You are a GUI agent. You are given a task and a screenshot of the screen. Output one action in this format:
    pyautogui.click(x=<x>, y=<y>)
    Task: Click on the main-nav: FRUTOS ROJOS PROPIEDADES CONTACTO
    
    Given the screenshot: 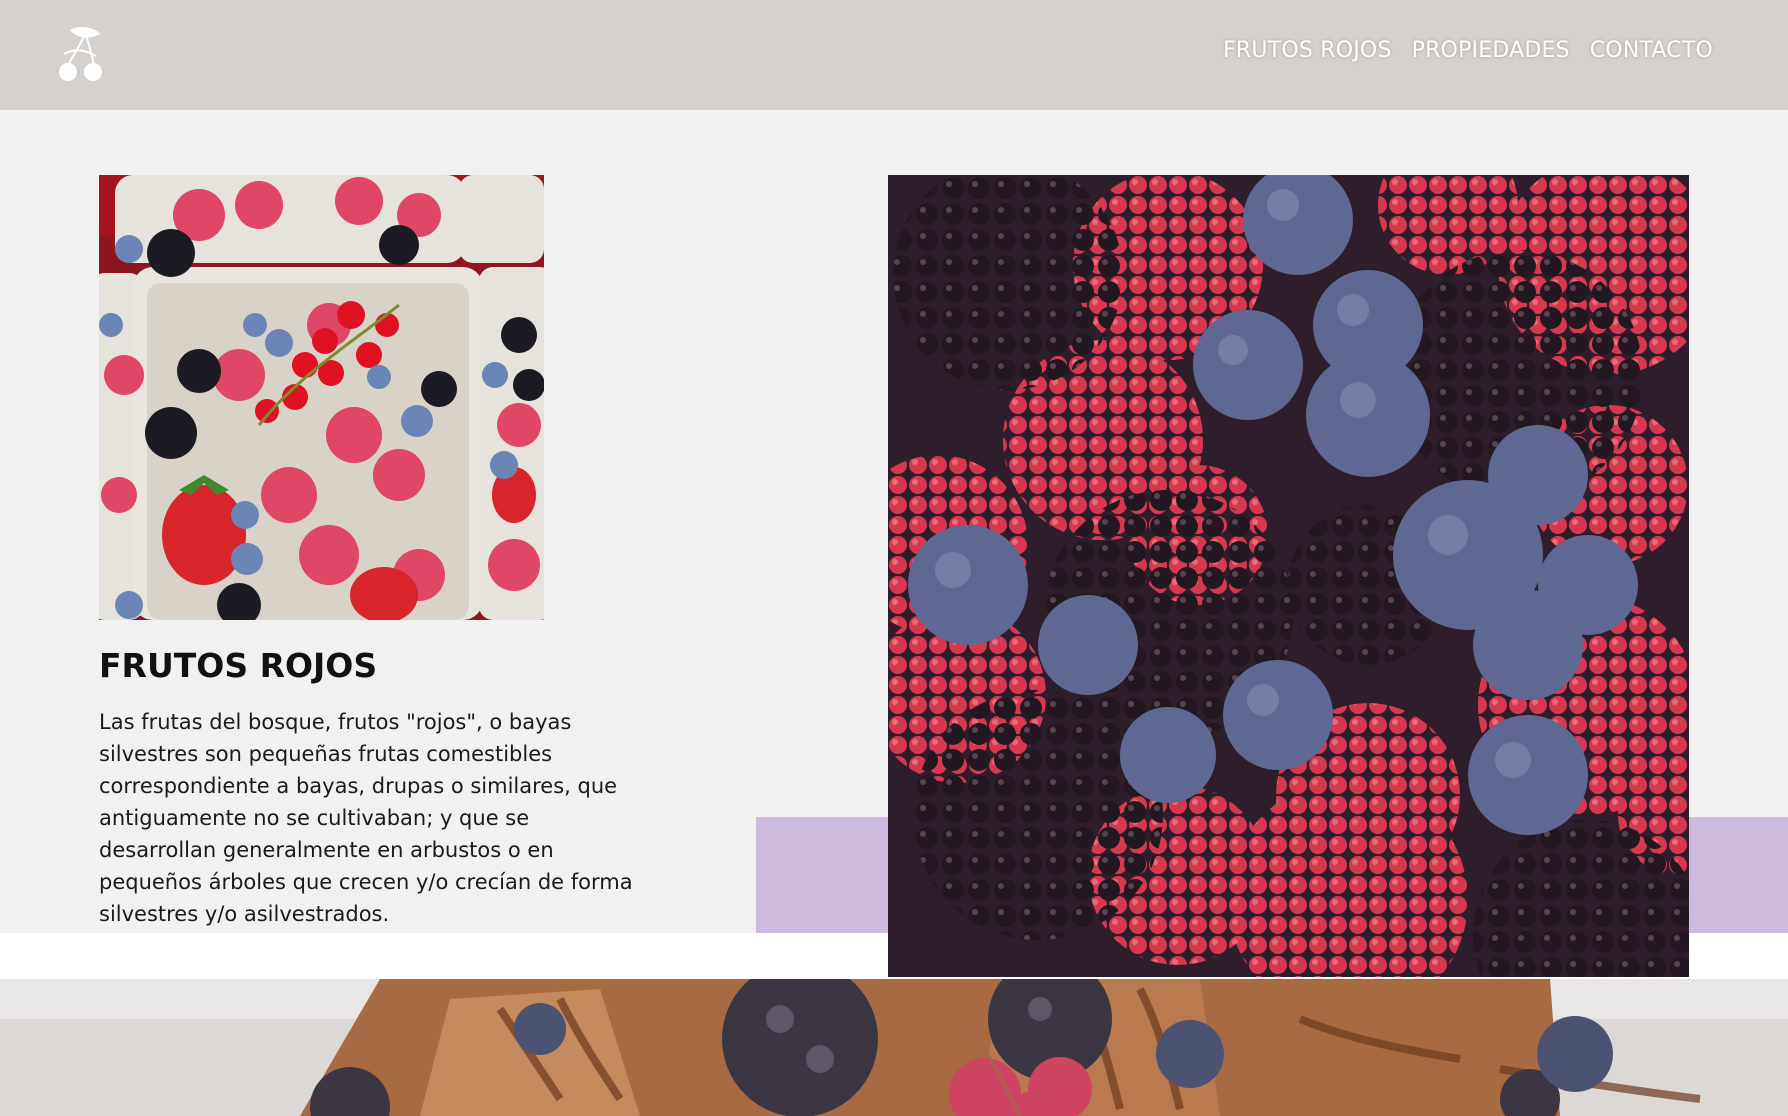 What is the action you would take?
    pyautogui.click(x=1468, y=50)
    